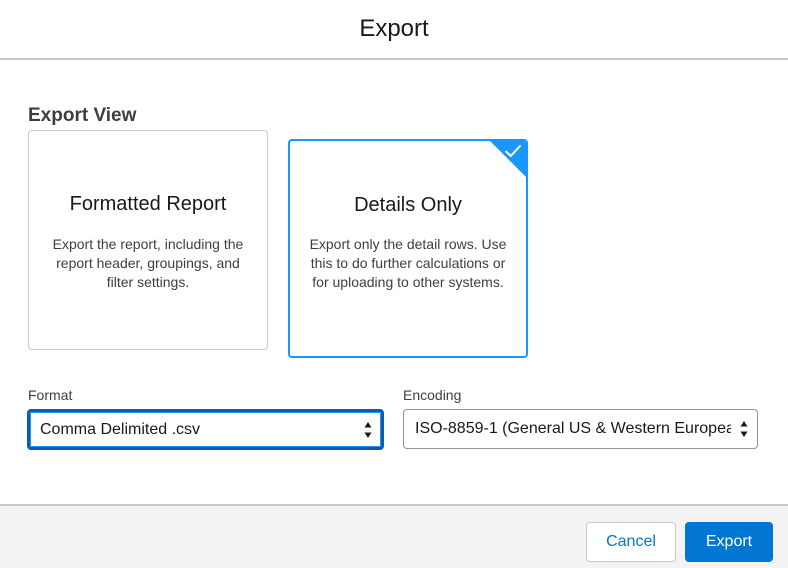  What do you see at coordinates (82, 115) in the screenshot?
I see `export-view-title: Export View` at bounding box center [82, 115].